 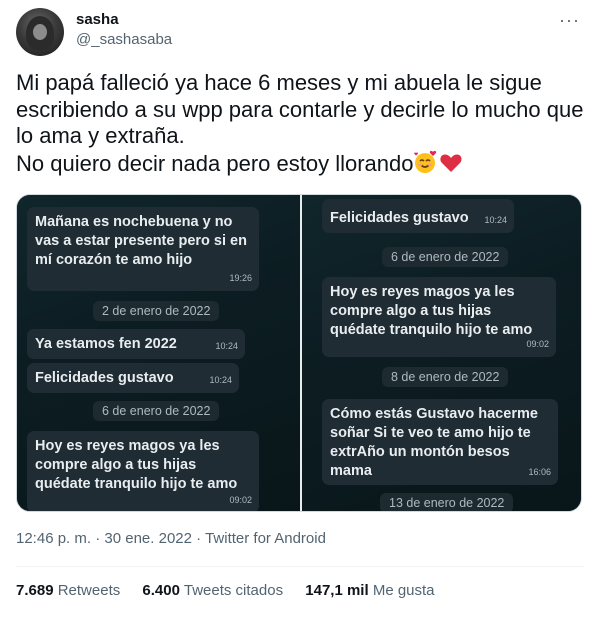 I want to click on retweets-count: 7.689, so click(x=35, y=590).